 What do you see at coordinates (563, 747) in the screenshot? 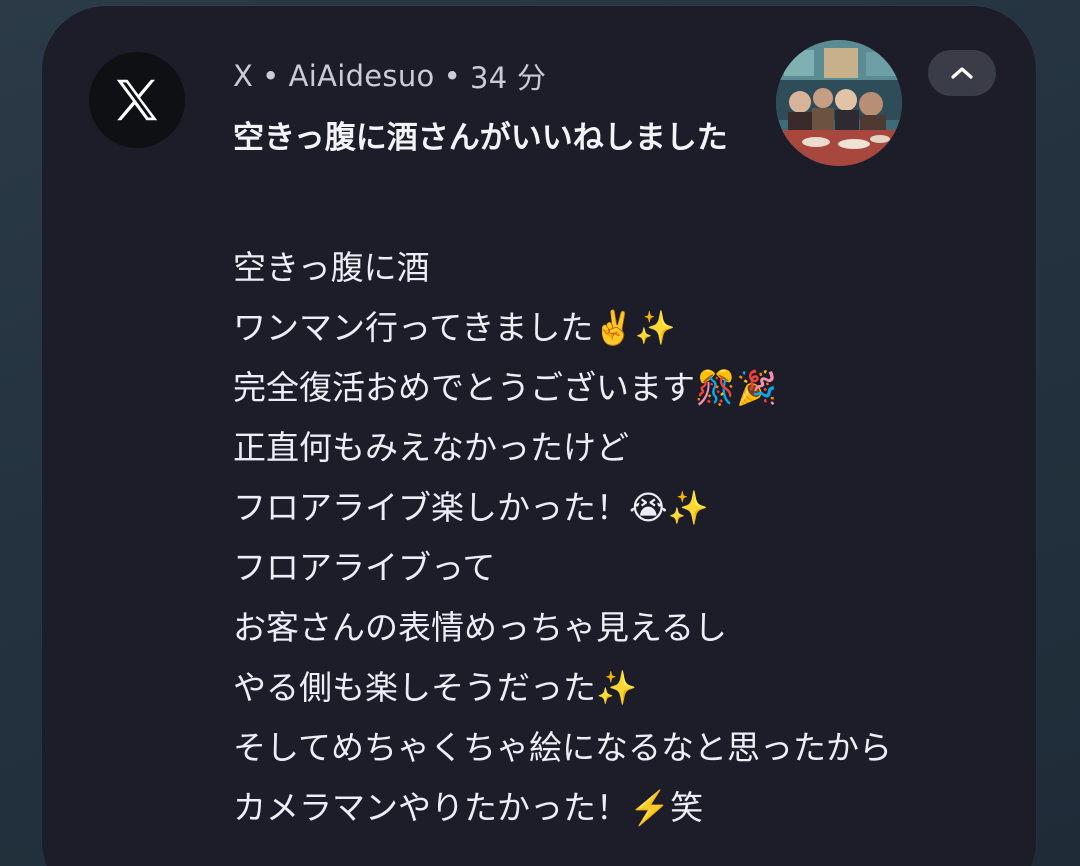
I see `body-line: そしてめちゃくちゃ絵になるなと思ったから` at bounding box center [563, 747].